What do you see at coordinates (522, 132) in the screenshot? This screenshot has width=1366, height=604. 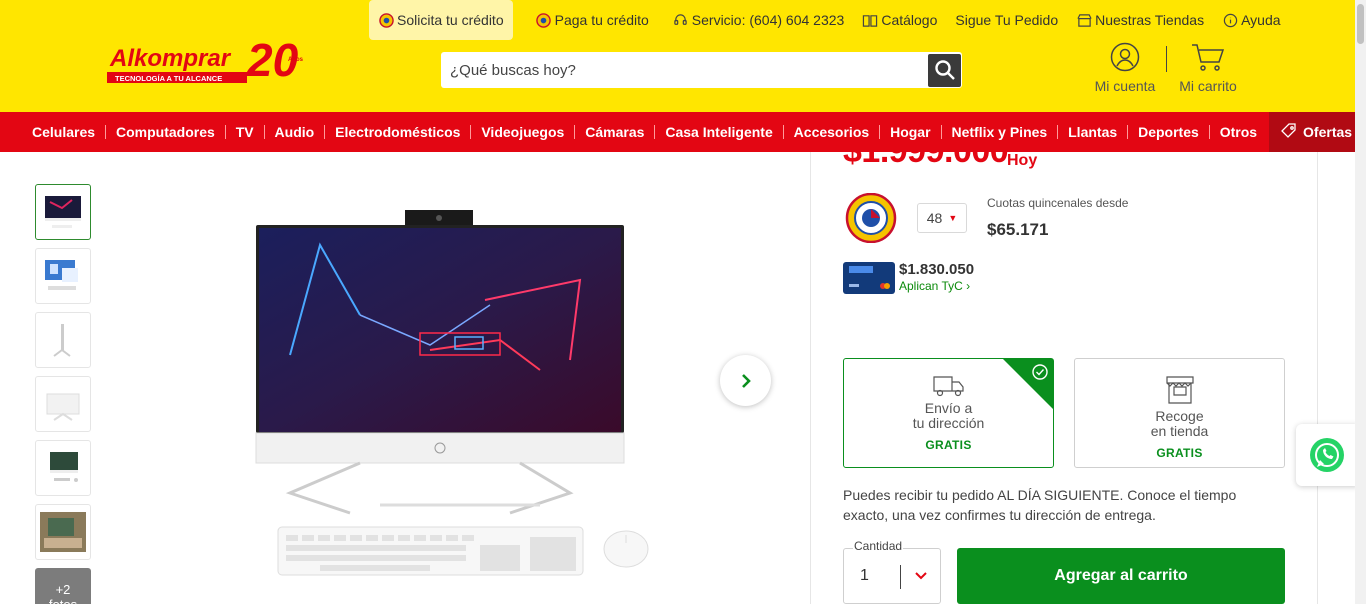 I see `nav-item-videojuegos: Videojuegos` at bounding box center [522, 132].